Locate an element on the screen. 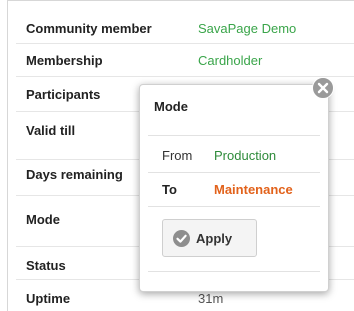 The width and height of the screenshot is (354, 311). info-label: Uptime is located at coordinates (48, 298).